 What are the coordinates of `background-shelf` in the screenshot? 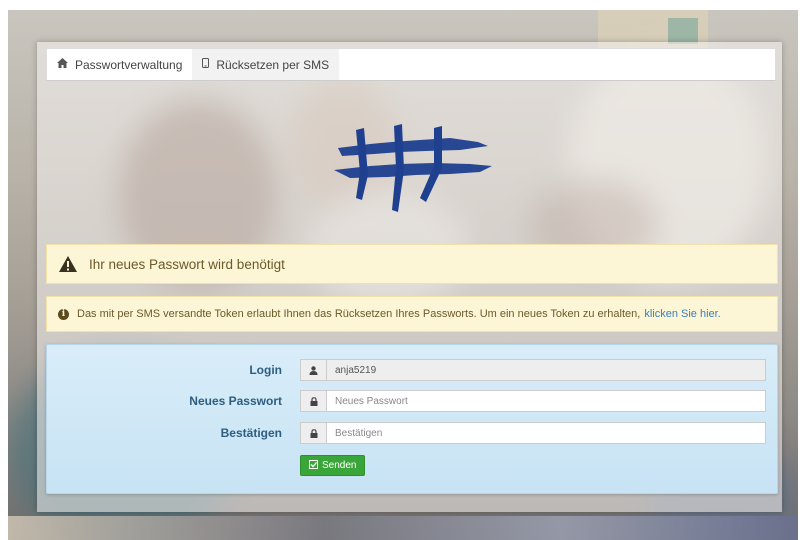 It's located at (683, 31).